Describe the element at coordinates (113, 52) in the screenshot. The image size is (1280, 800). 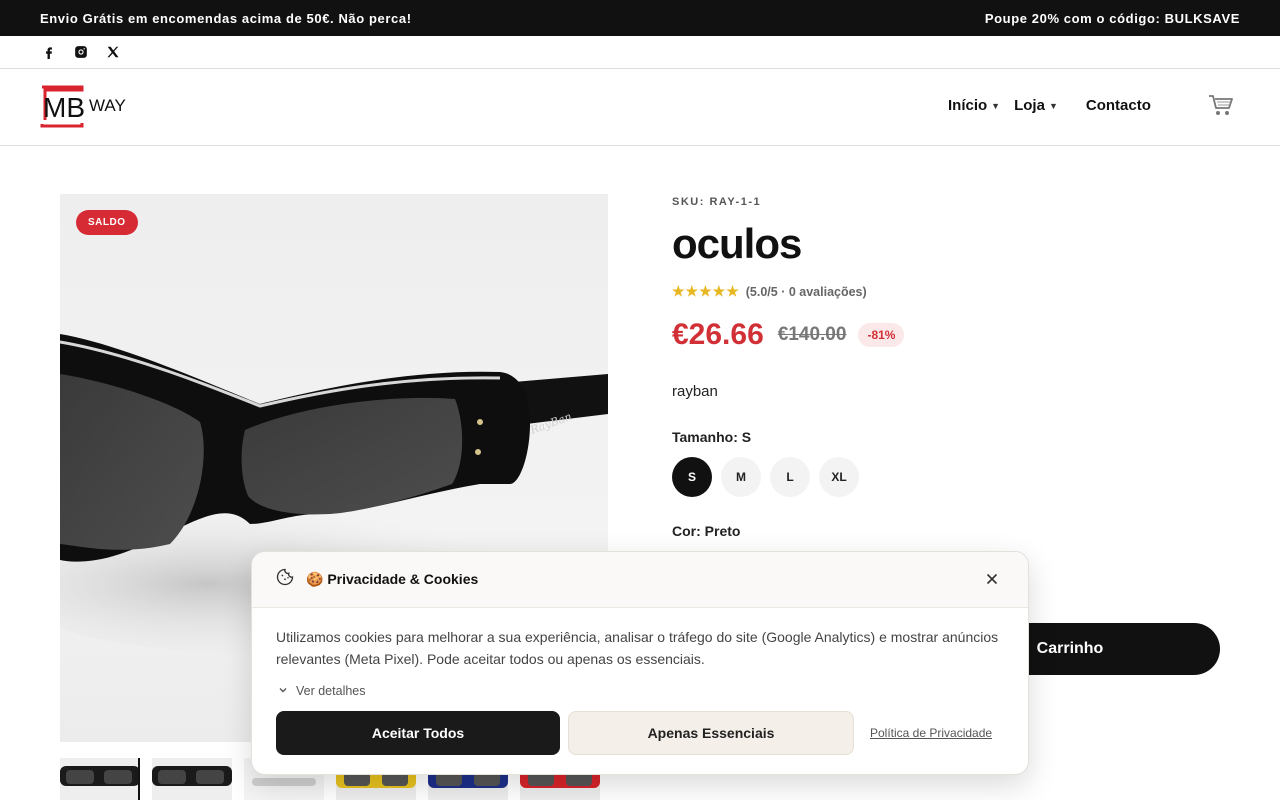
I see `x-icon` at that location.